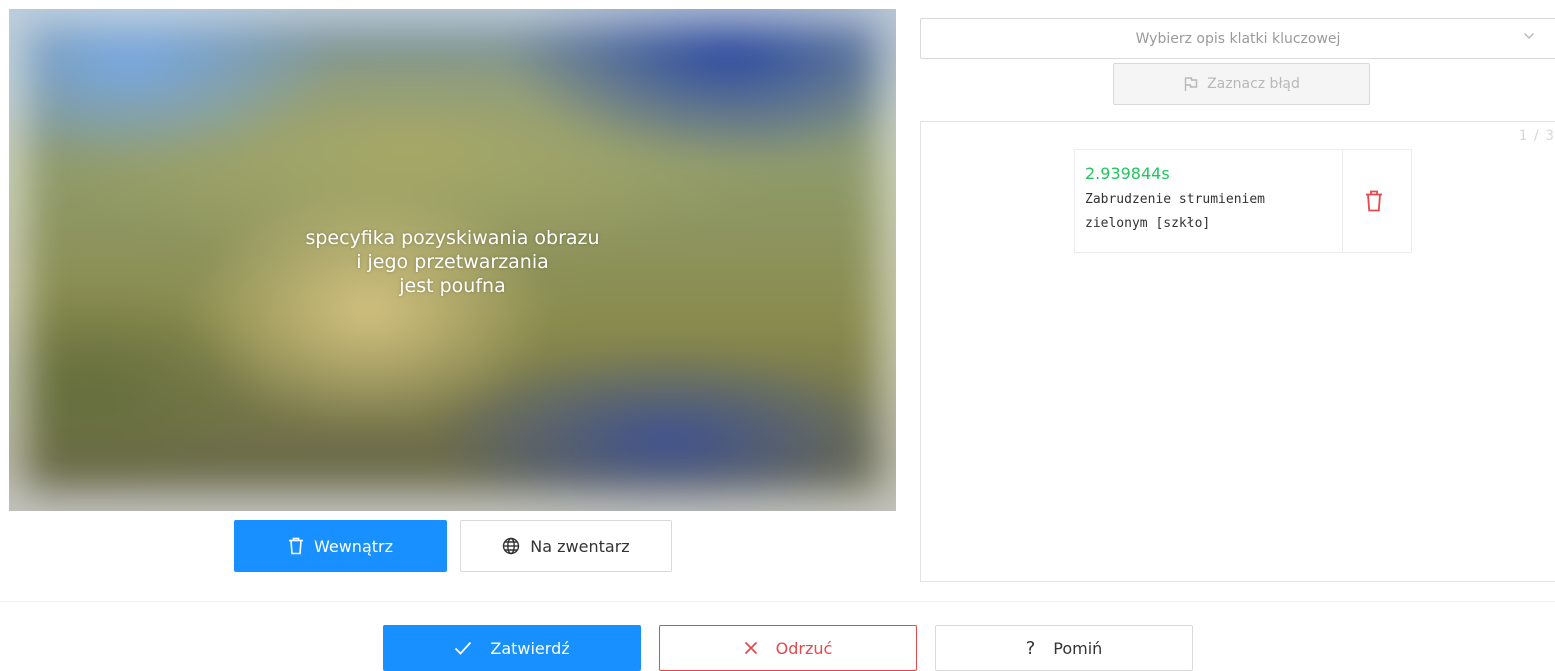  I want to click on question-icon: ?, so click(1030, 648).